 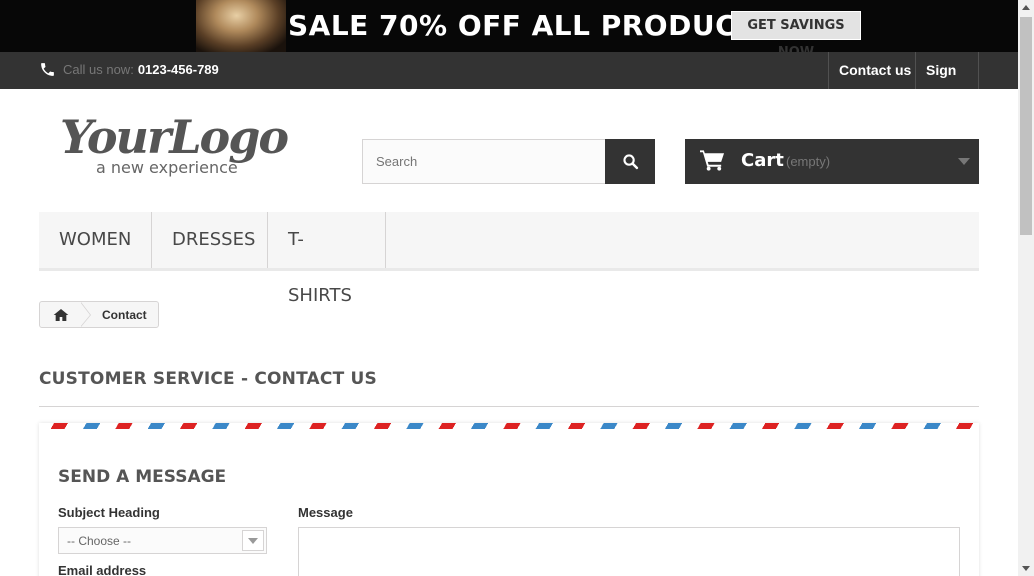 I want to click on logo-tagline: a new experience, so click(x=167, y=167).